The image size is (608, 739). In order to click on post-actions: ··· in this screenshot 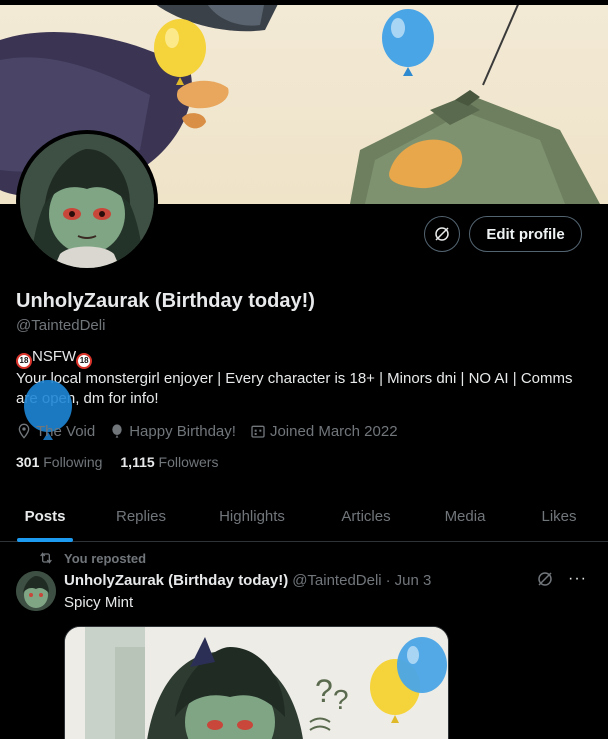, I will do `click(561, 579)`.